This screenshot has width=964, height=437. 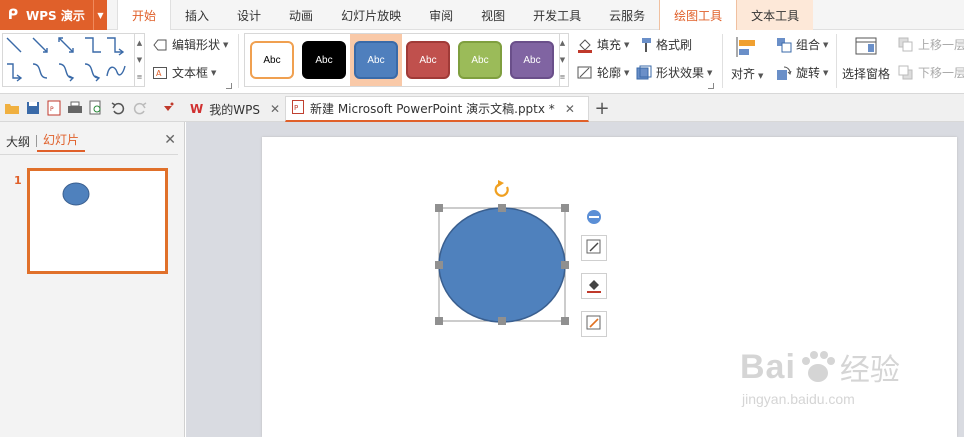 I want to click on send-backward-label: 下移一层, so click(x=941, y=73).